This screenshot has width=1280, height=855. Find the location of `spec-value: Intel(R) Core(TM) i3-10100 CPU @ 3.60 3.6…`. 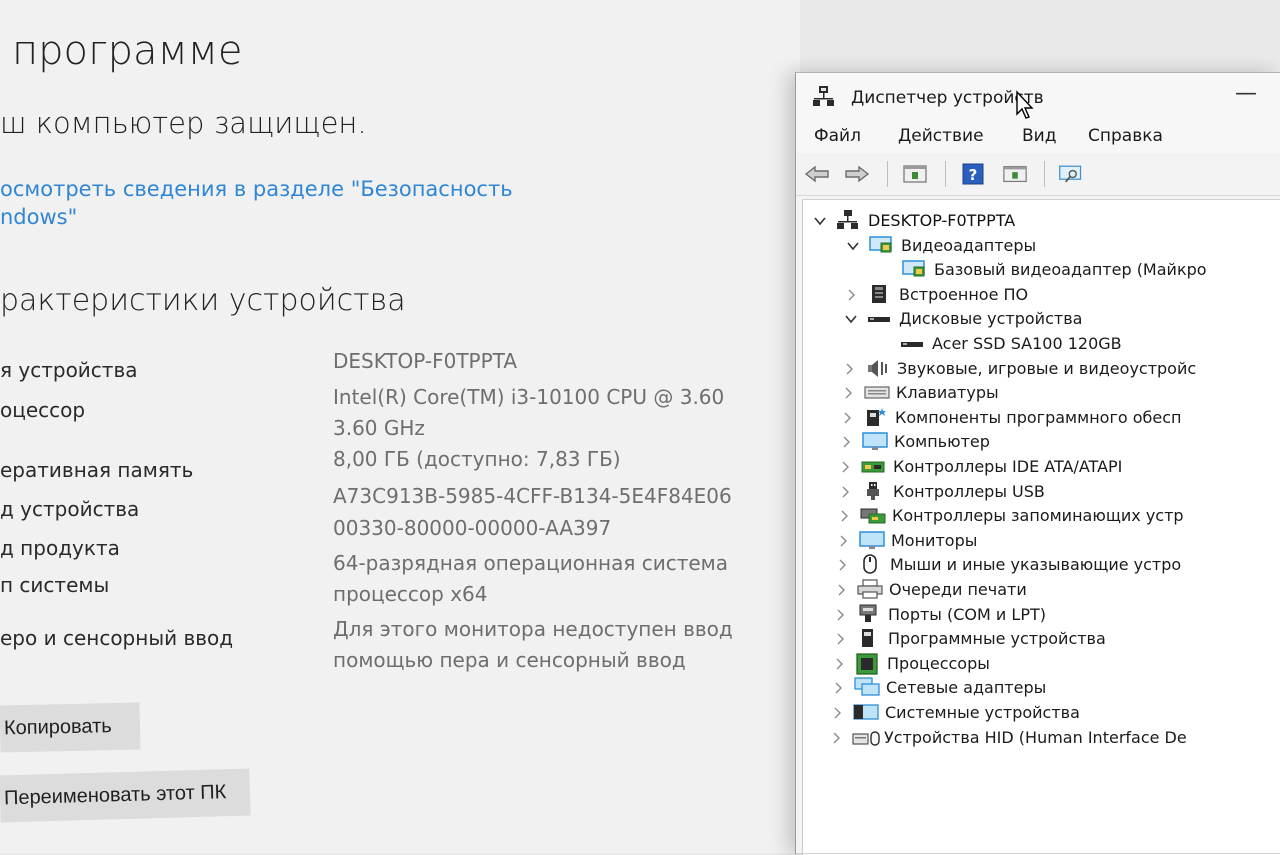

spec-value: Intel(R) Core(TM) i3-10100 CPU @ 3.60 3.6… is located at coordinates (528, 413).